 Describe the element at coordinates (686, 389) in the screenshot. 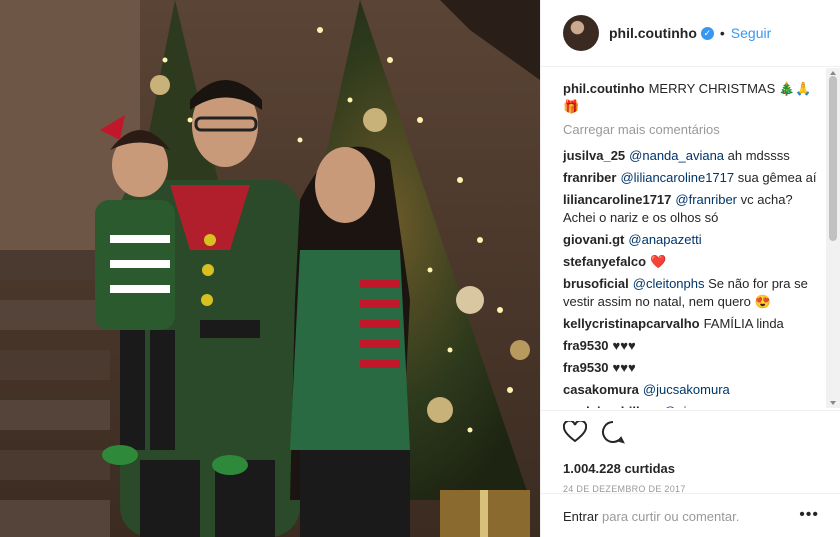

I see `comment-mention: @jucsakomura` at that location.